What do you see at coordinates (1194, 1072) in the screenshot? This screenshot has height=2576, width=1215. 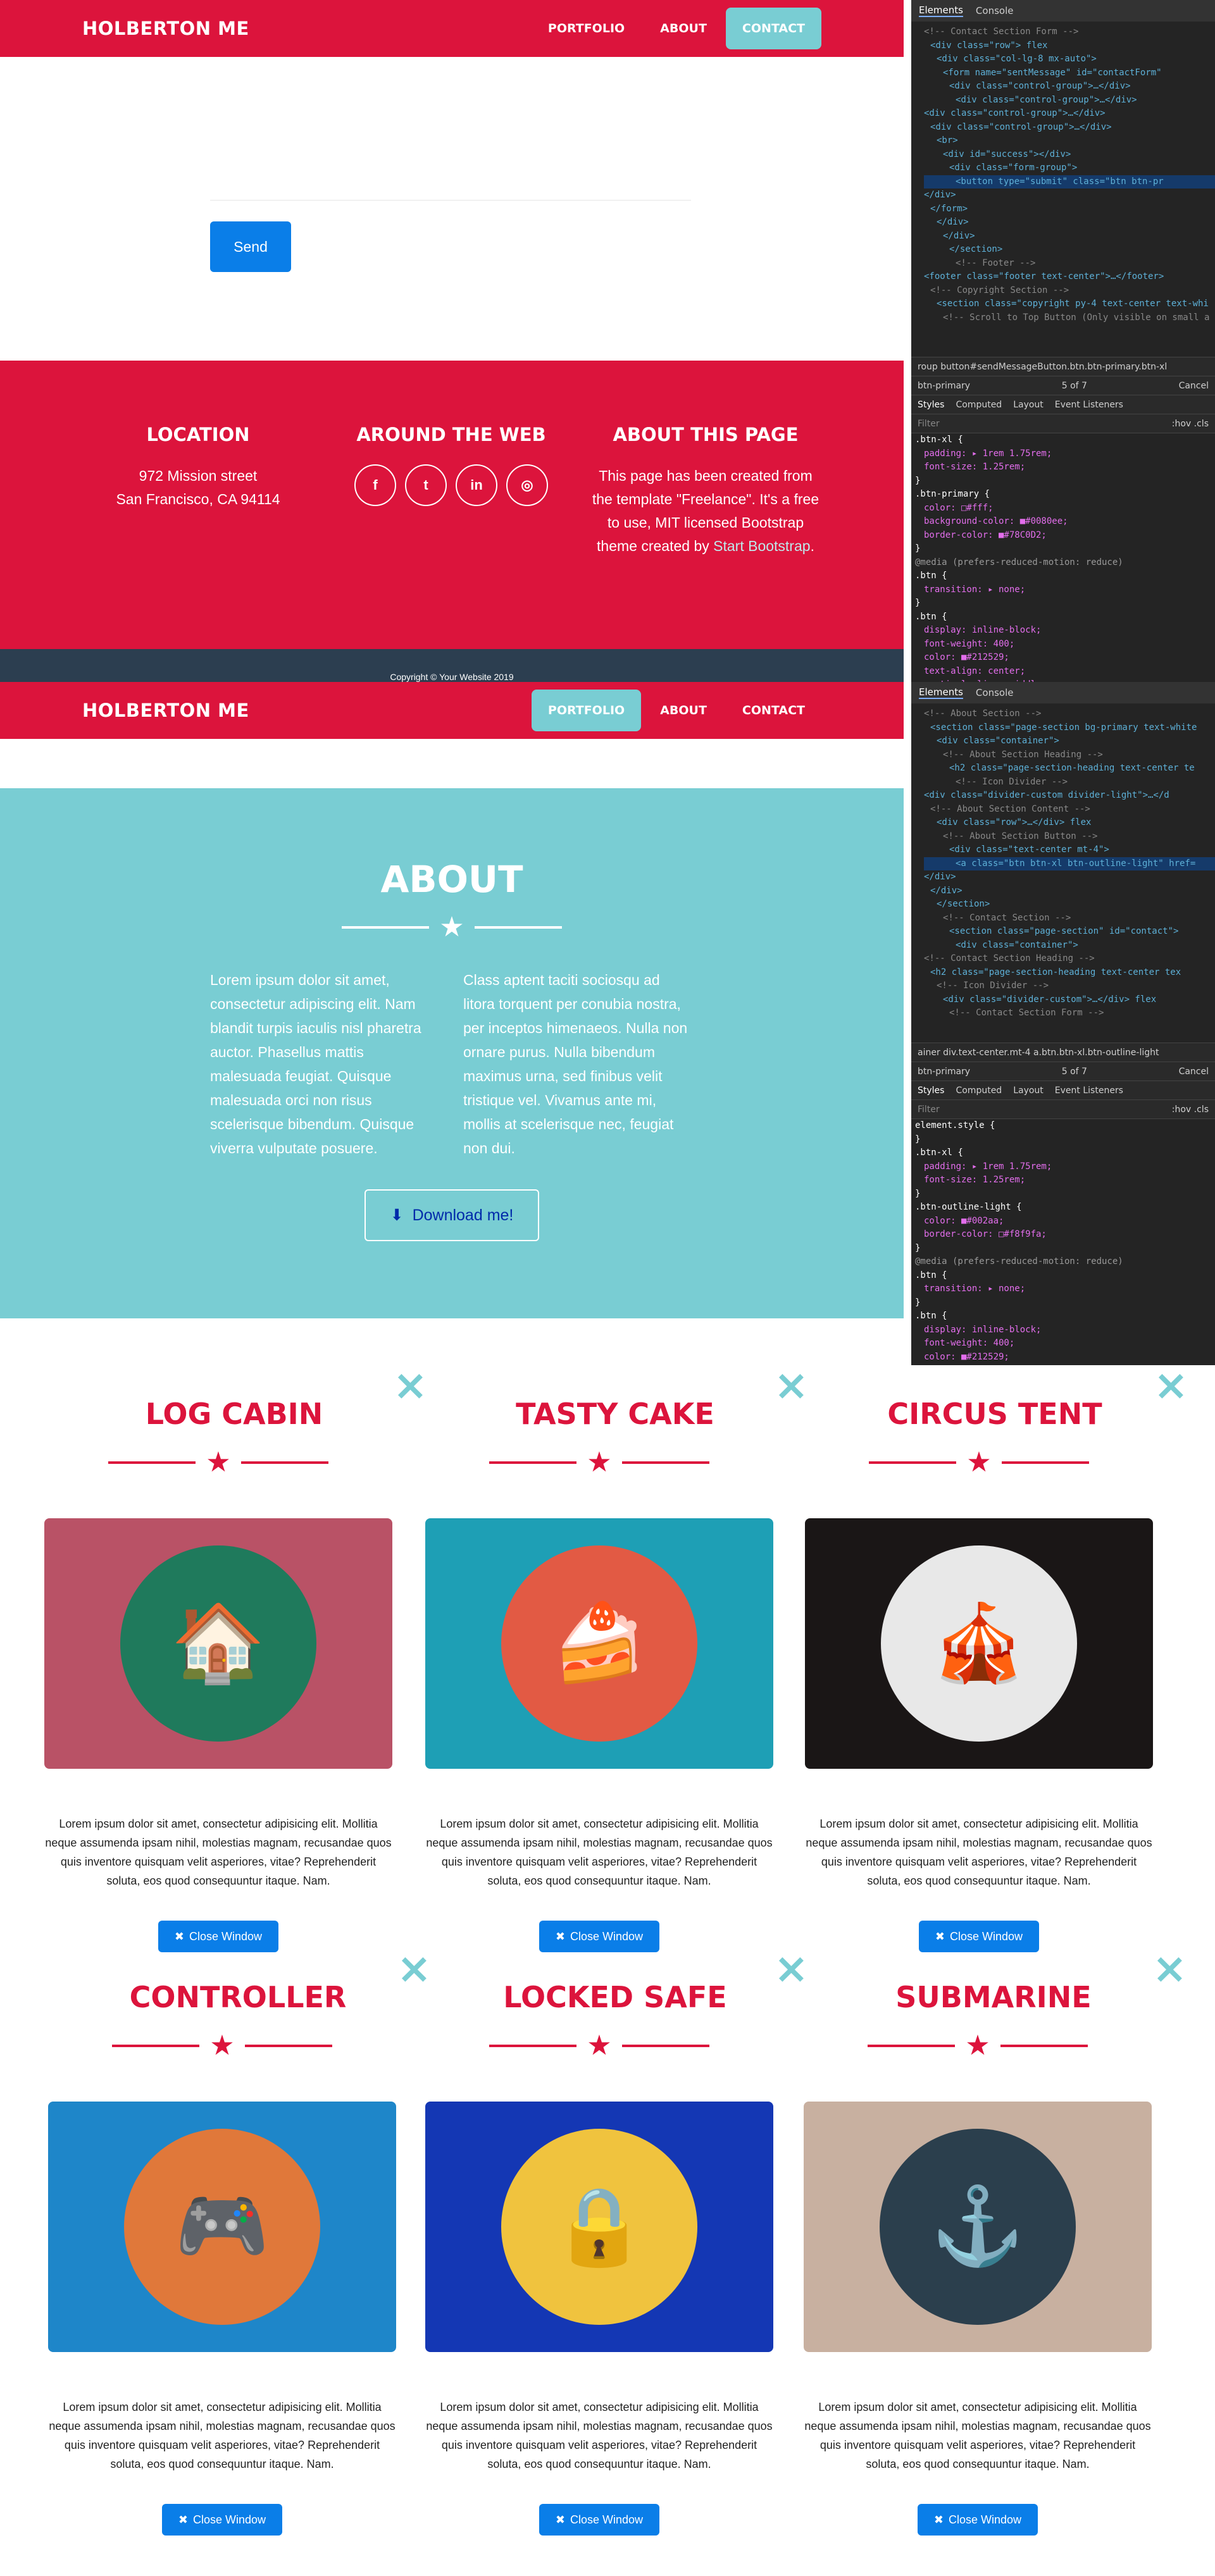 I see `cancel-button-2: Cancel` at bounding box center [1194, 1072].